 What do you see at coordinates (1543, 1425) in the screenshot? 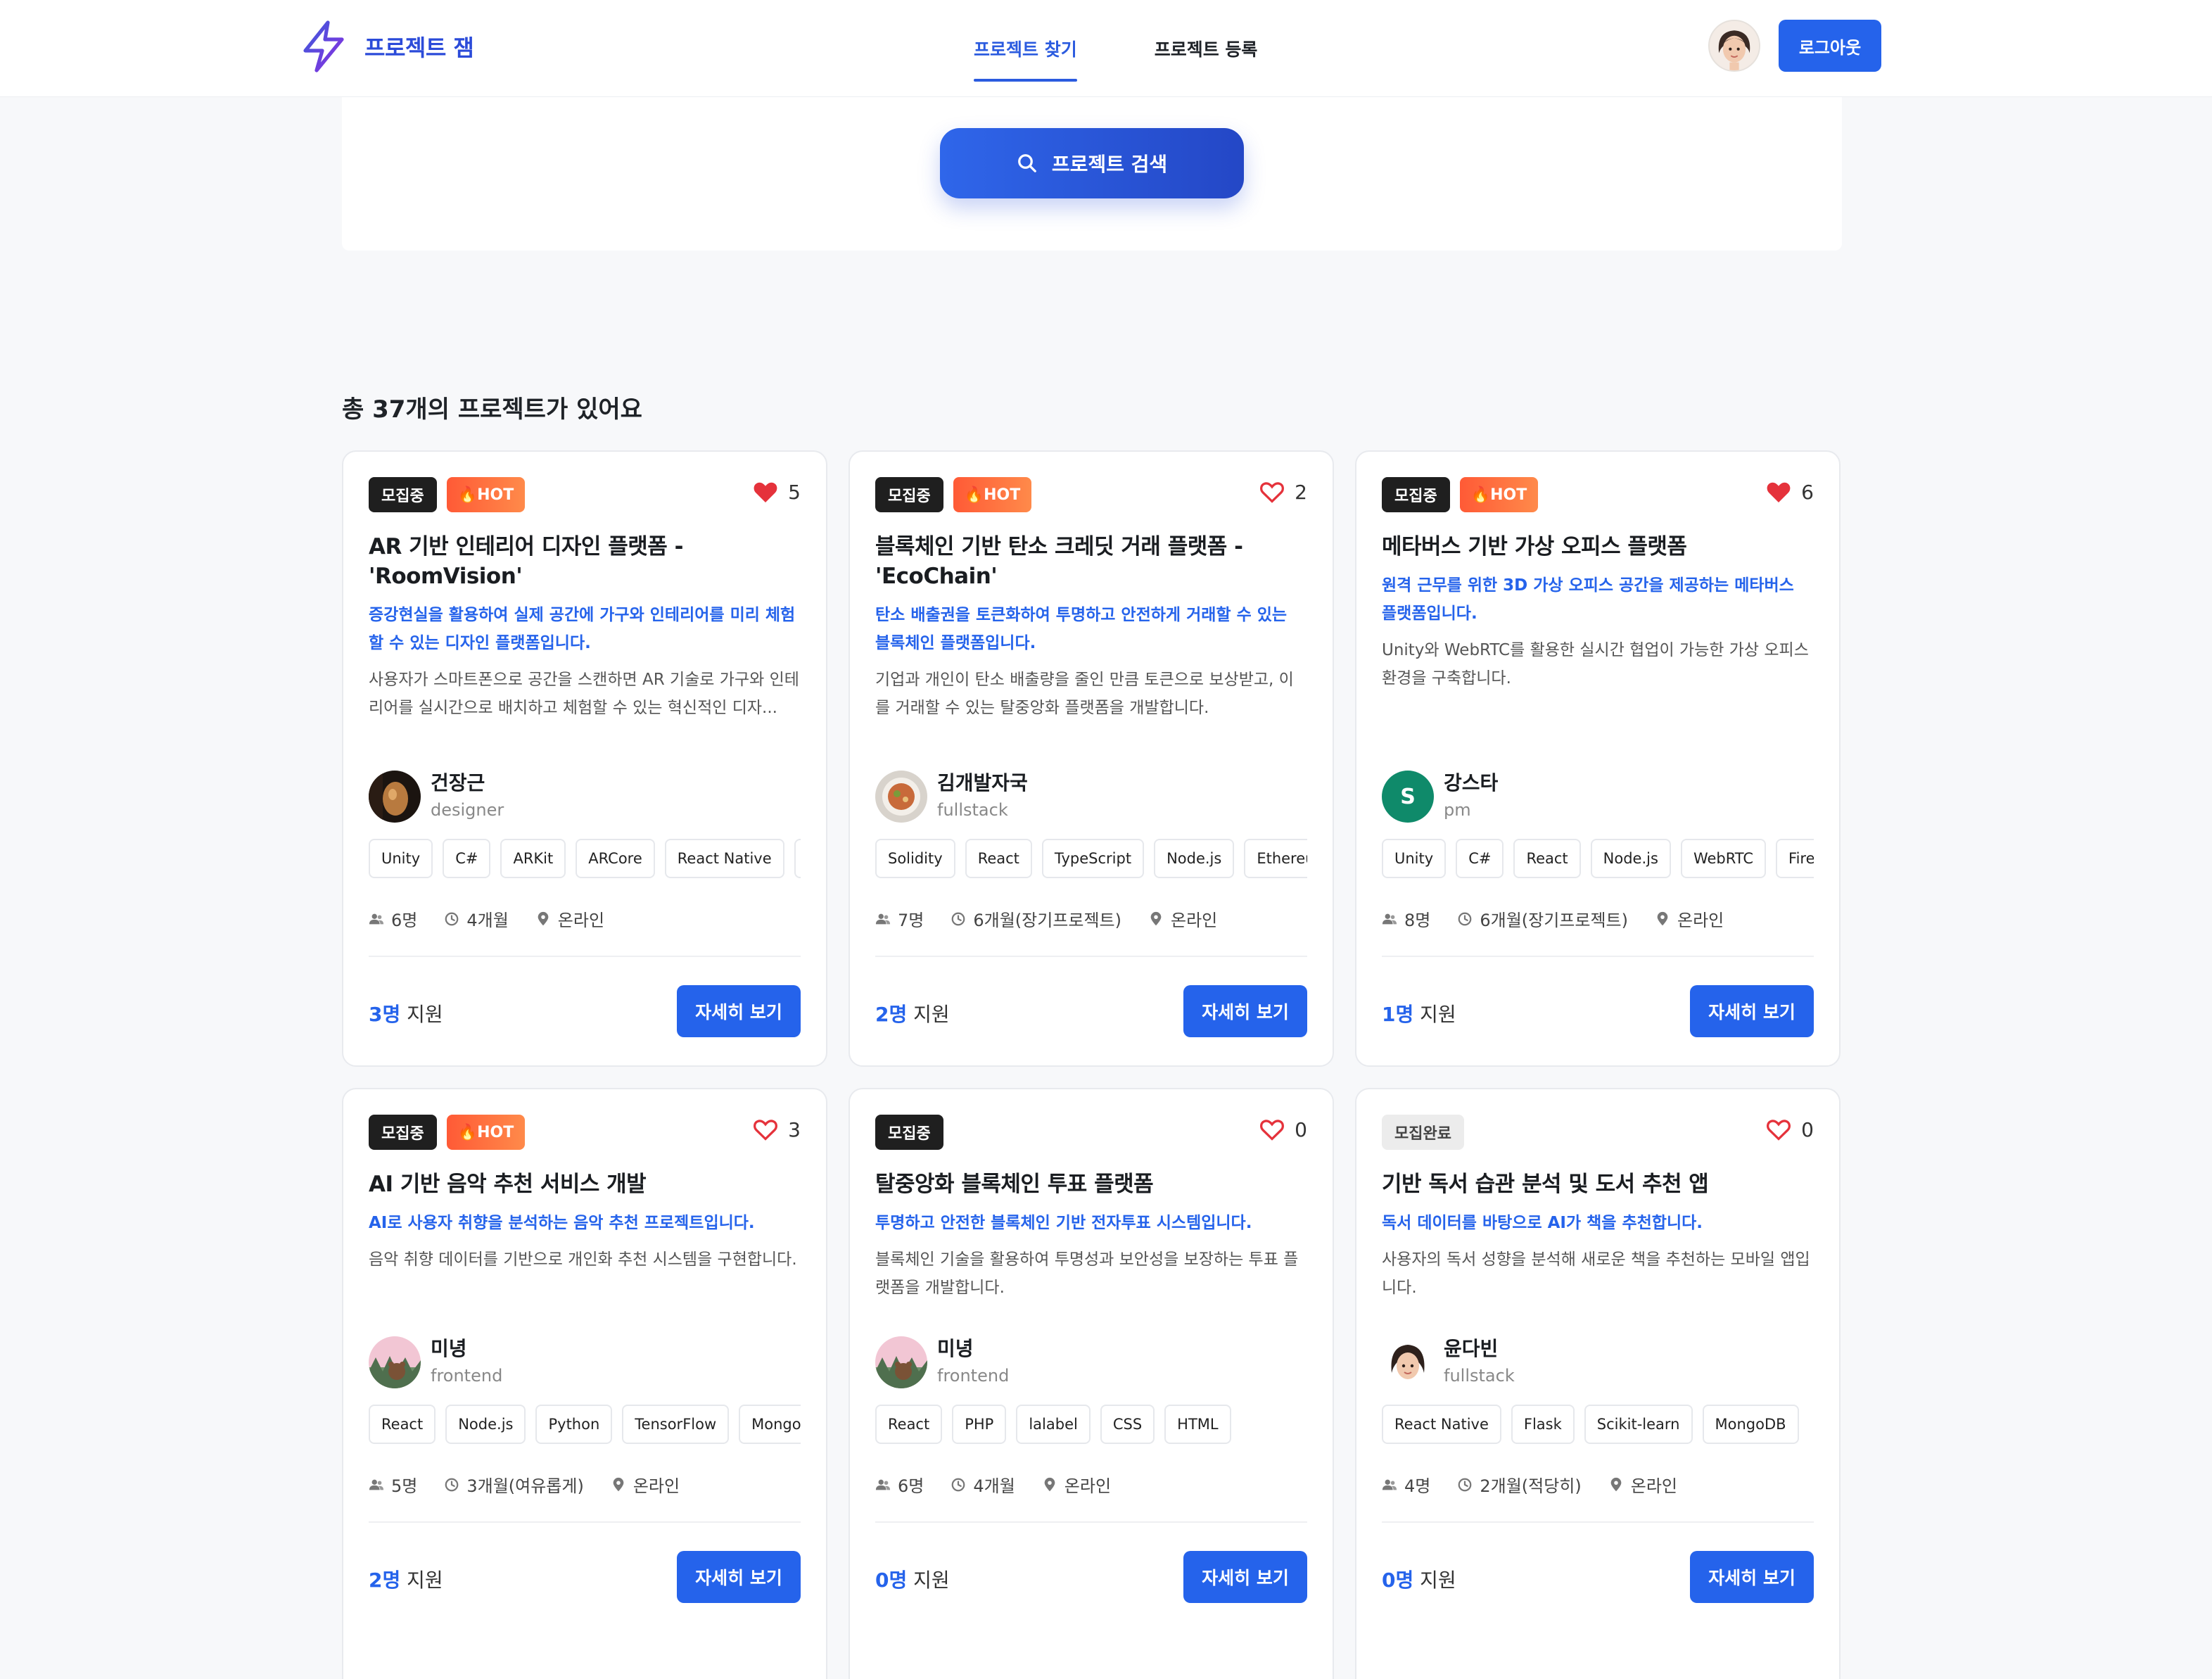
I see `tech-tag: Flask` at bounding box center [1543, 1425].